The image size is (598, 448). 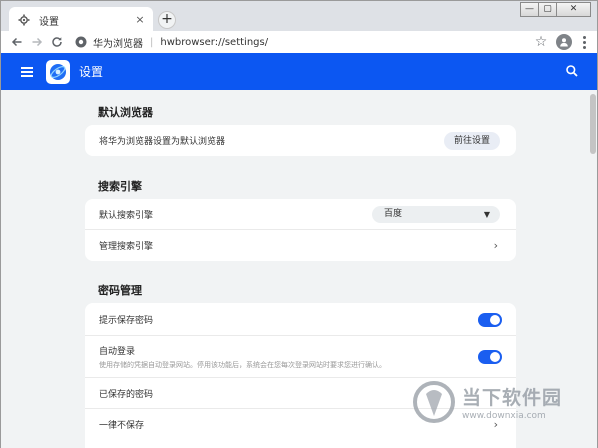 I want to click on new-tab-button: +, so click(x=167, y=20).